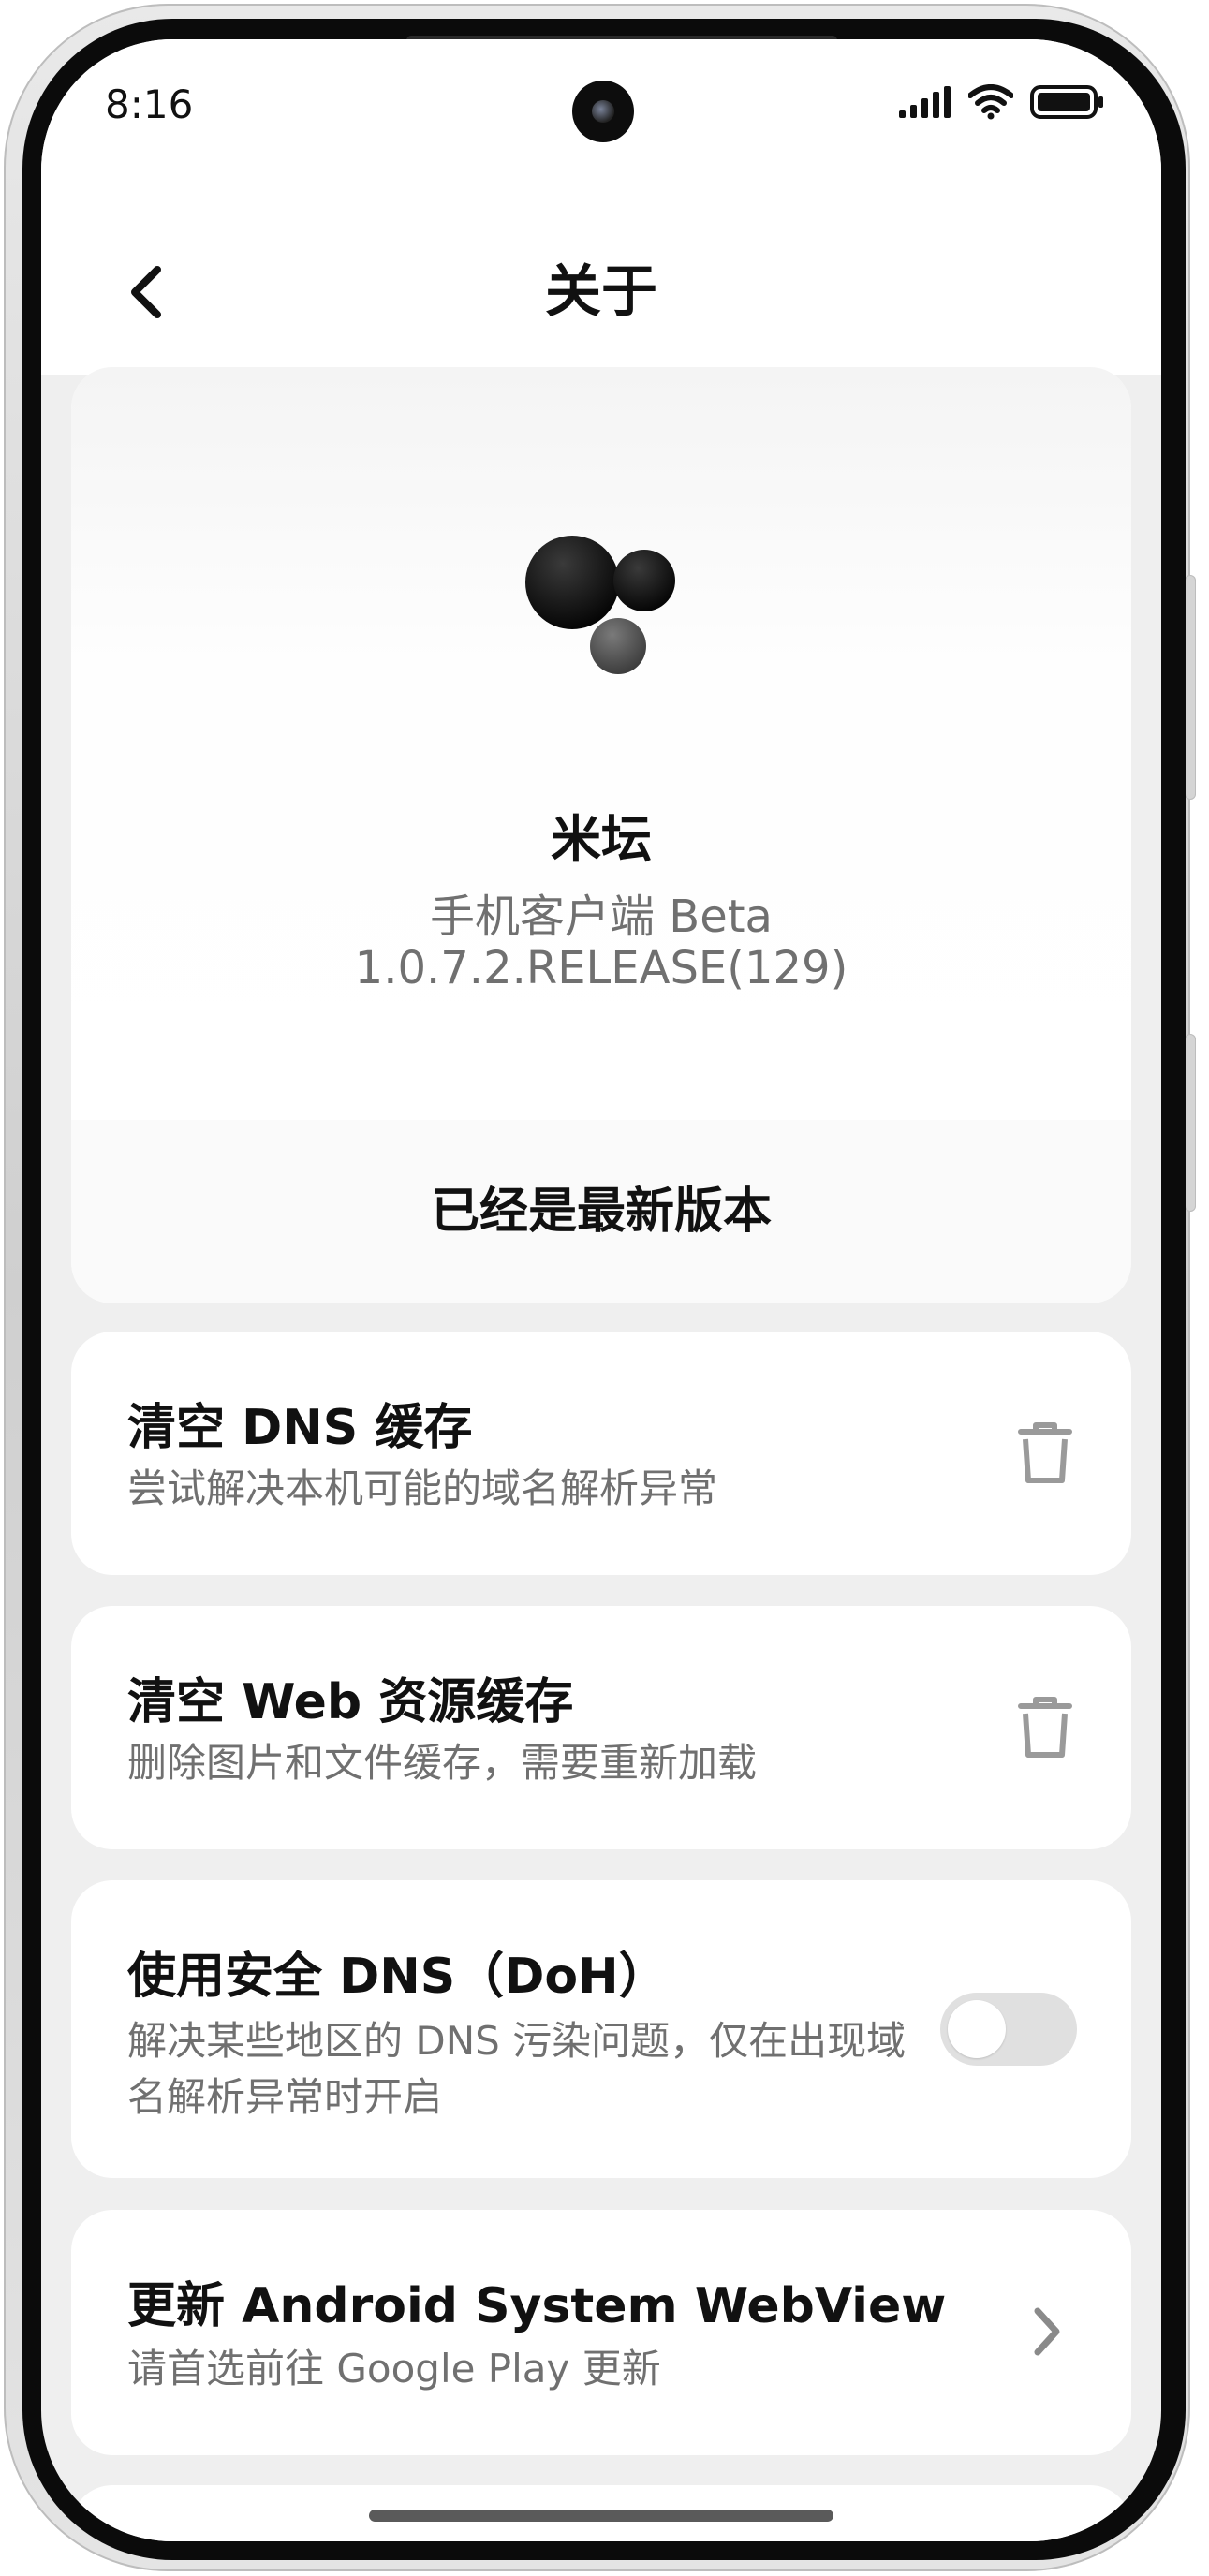  What do you see at coordinates (517, 2069) in the screenshot?
I see `setting-description: 解决某些地区的 DNS 污染问题，仅在出现域名解析异常时开启` at bounding box center [517, 2069].